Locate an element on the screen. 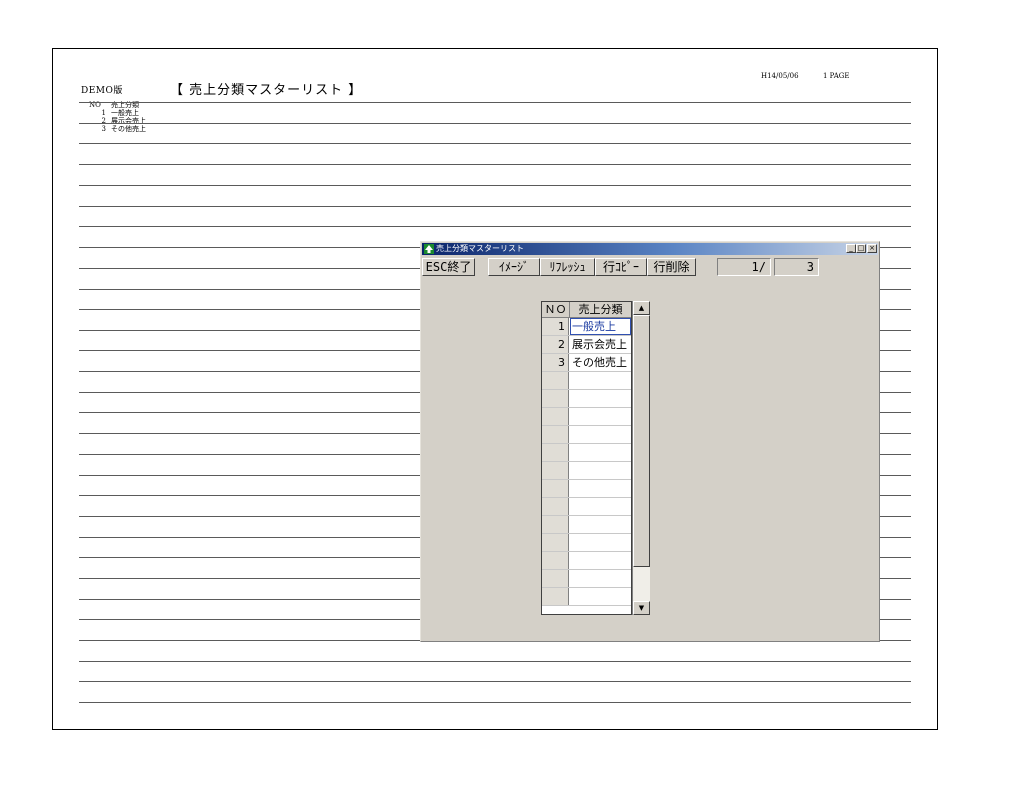  report-row-category: その他売上 is located at coordinates (128, 129).